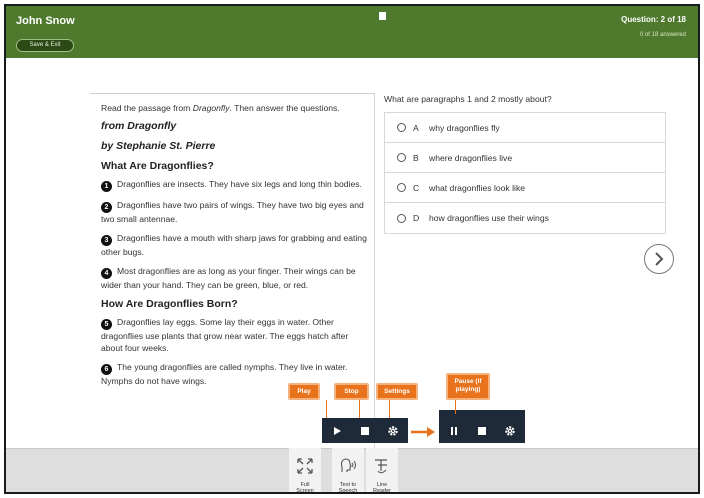 The image size is (704, 498). Describe the element at coordinates (305, 488) in the screenshot. I see `tool-label: Full Screen` at that location.